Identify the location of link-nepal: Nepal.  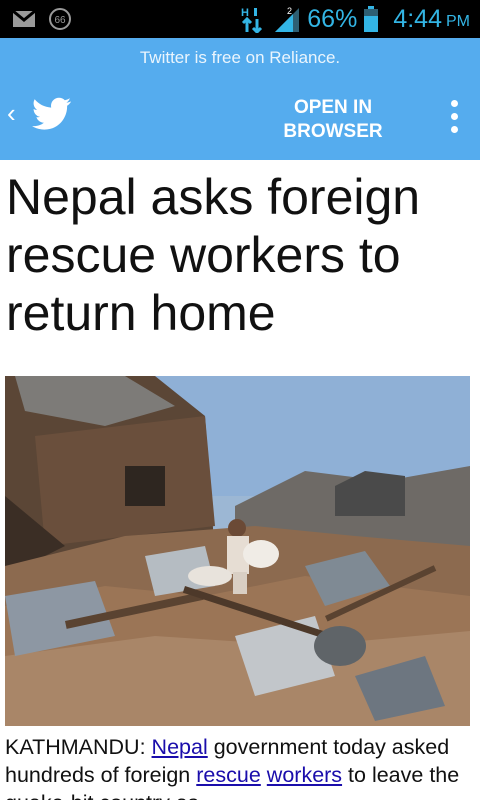
(180, 747).